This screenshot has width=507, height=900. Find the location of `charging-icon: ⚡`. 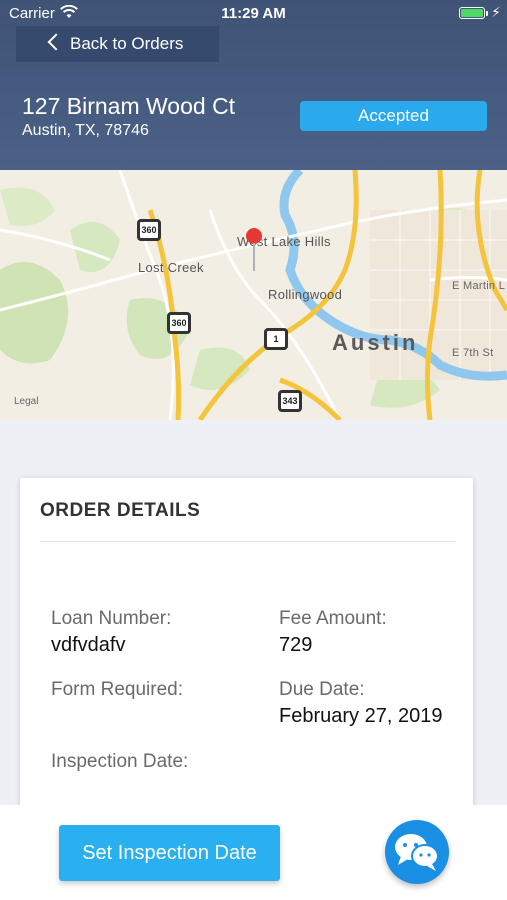

charging-icon: ⚡ is located at coordinates (496, 12).